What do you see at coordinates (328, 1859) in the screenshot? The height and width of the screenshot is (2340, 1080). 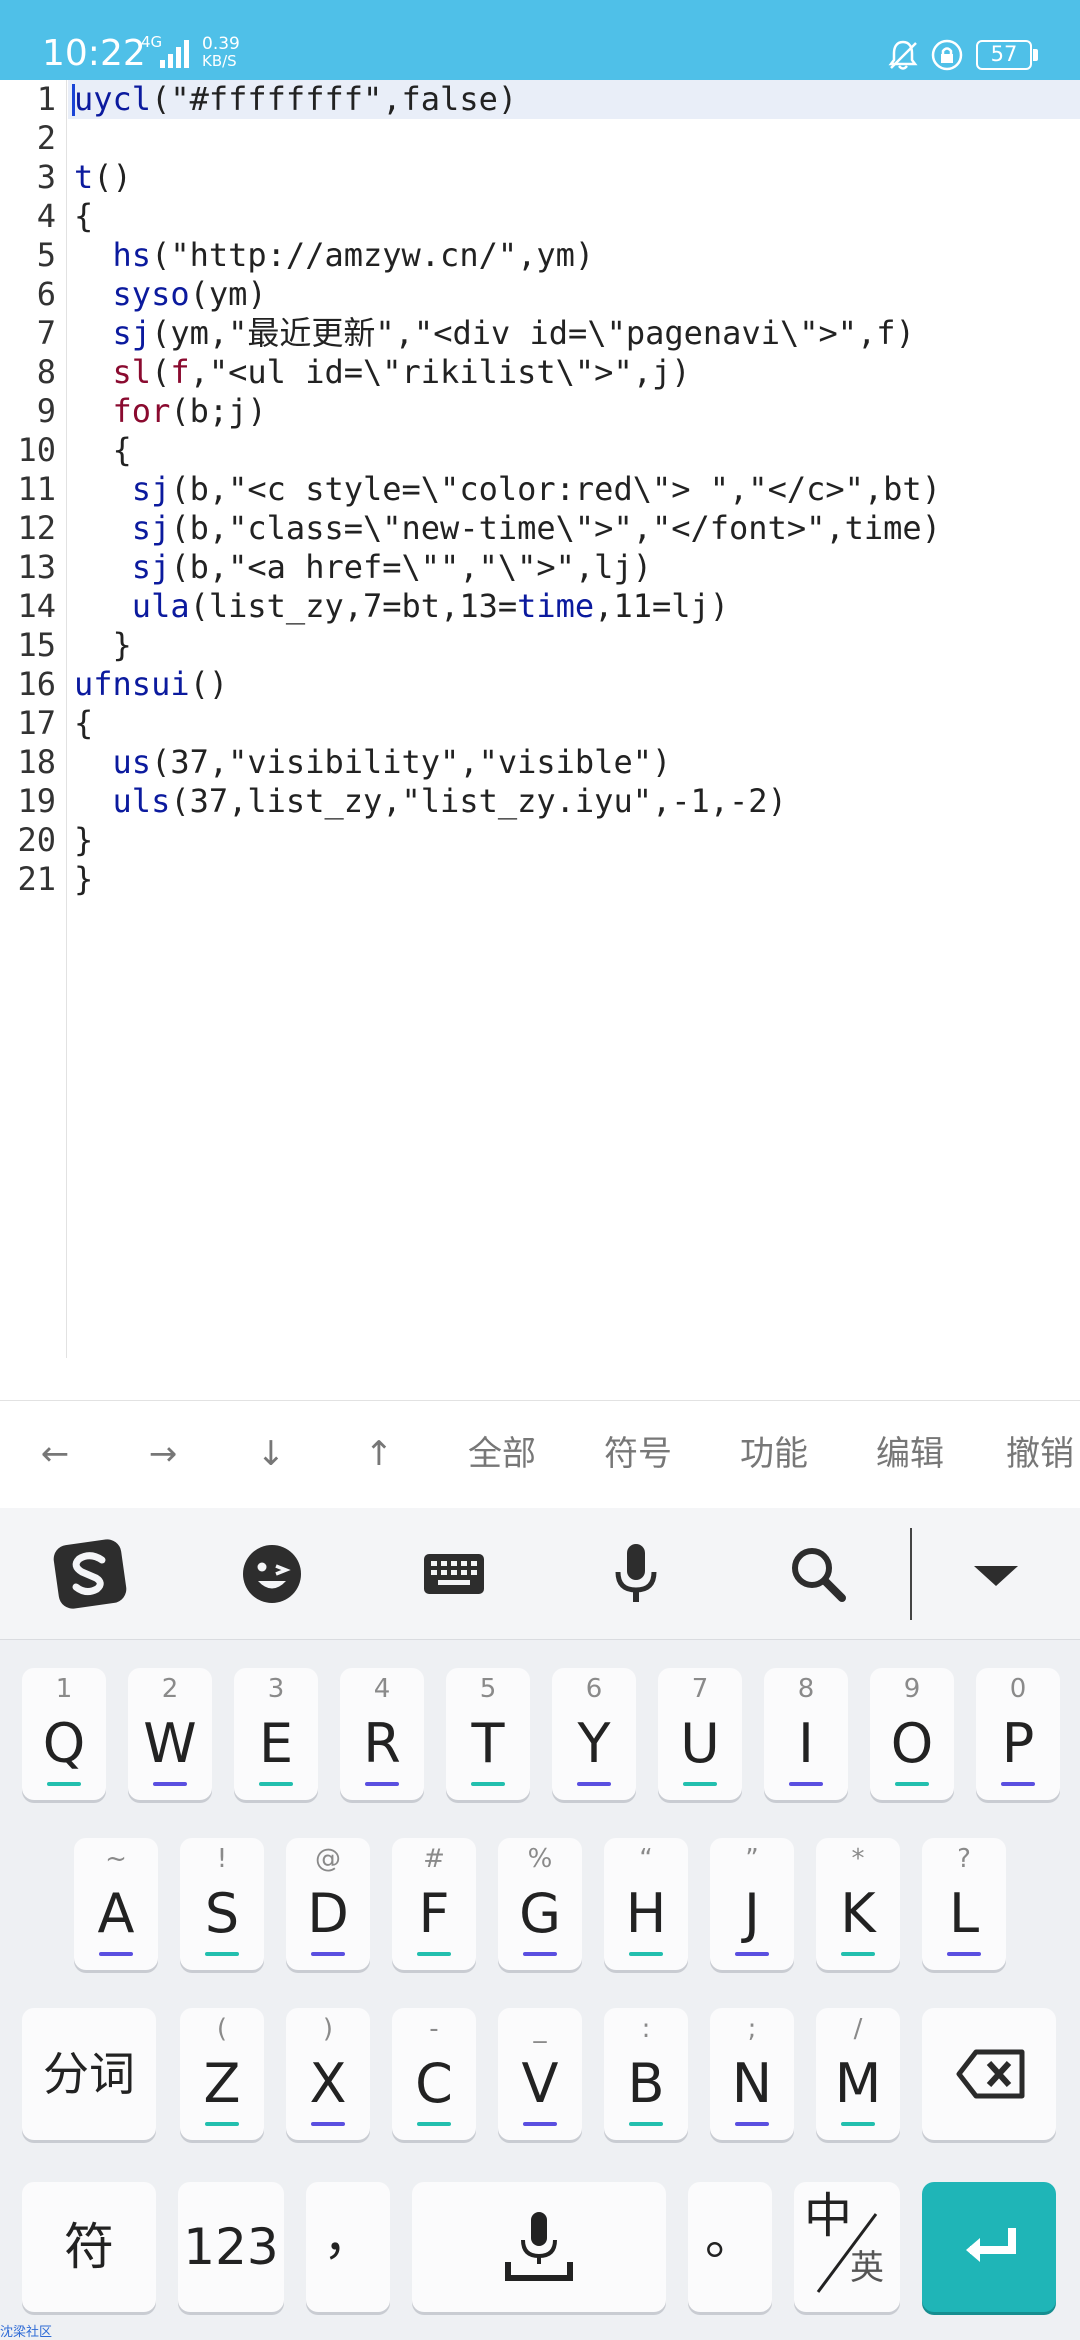 I see `key-hint: @` at bounding box center [328, 1859].